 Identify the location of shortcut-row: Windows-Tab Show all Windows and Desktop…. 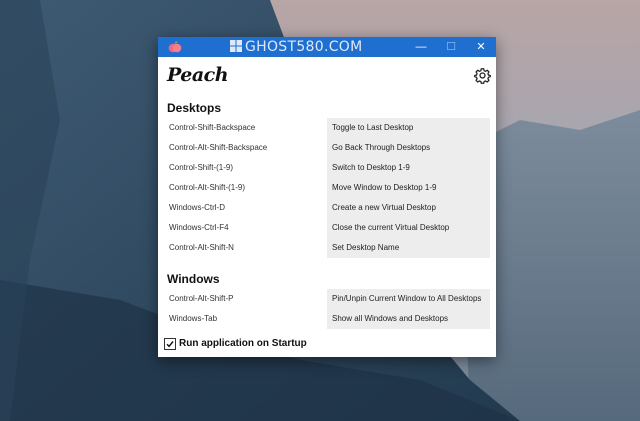
(327, 319).